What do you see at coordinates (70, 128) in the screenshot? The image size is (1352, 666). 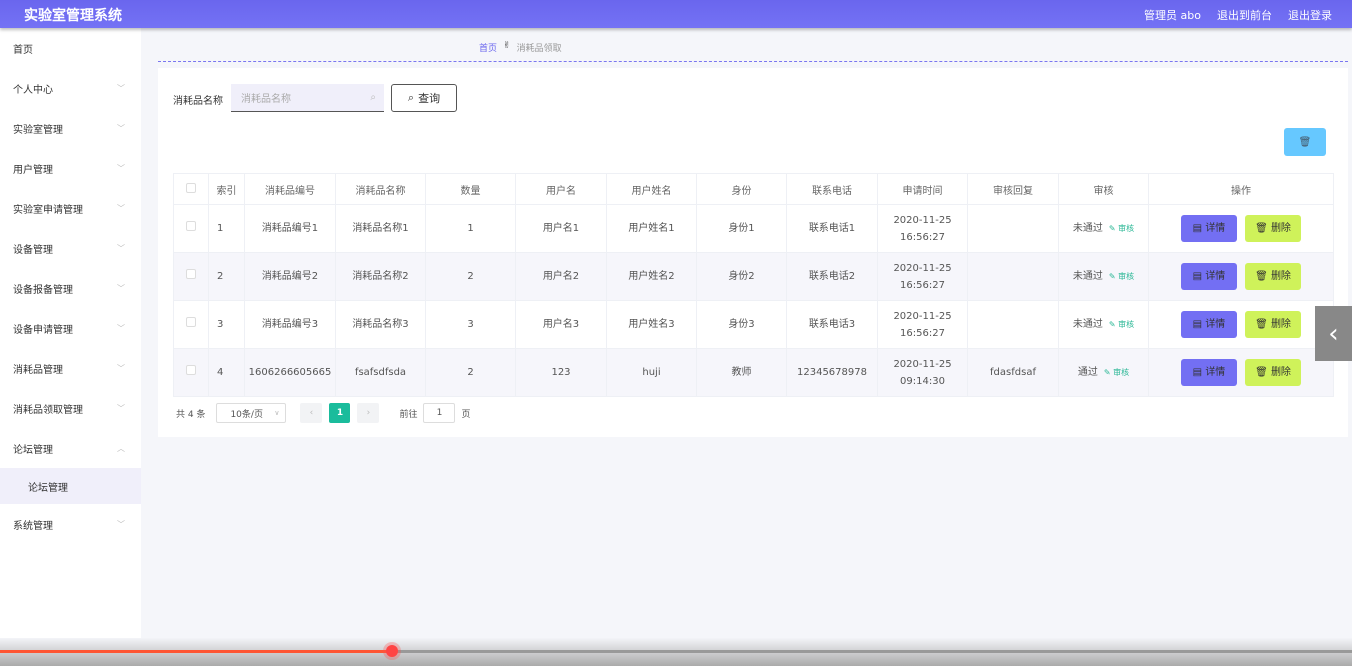 I see `sidebar-item: 实验室管理 ﹀` at bounding box center [70, 128].